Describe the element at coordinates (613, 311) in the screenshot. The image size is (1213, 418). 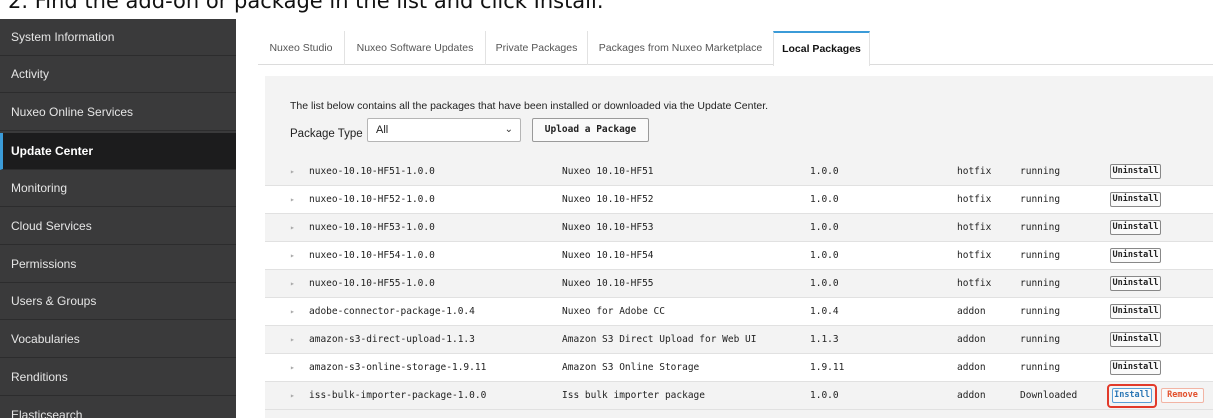
I see `package-name: Nuxeo for Adobe CC` at that location.